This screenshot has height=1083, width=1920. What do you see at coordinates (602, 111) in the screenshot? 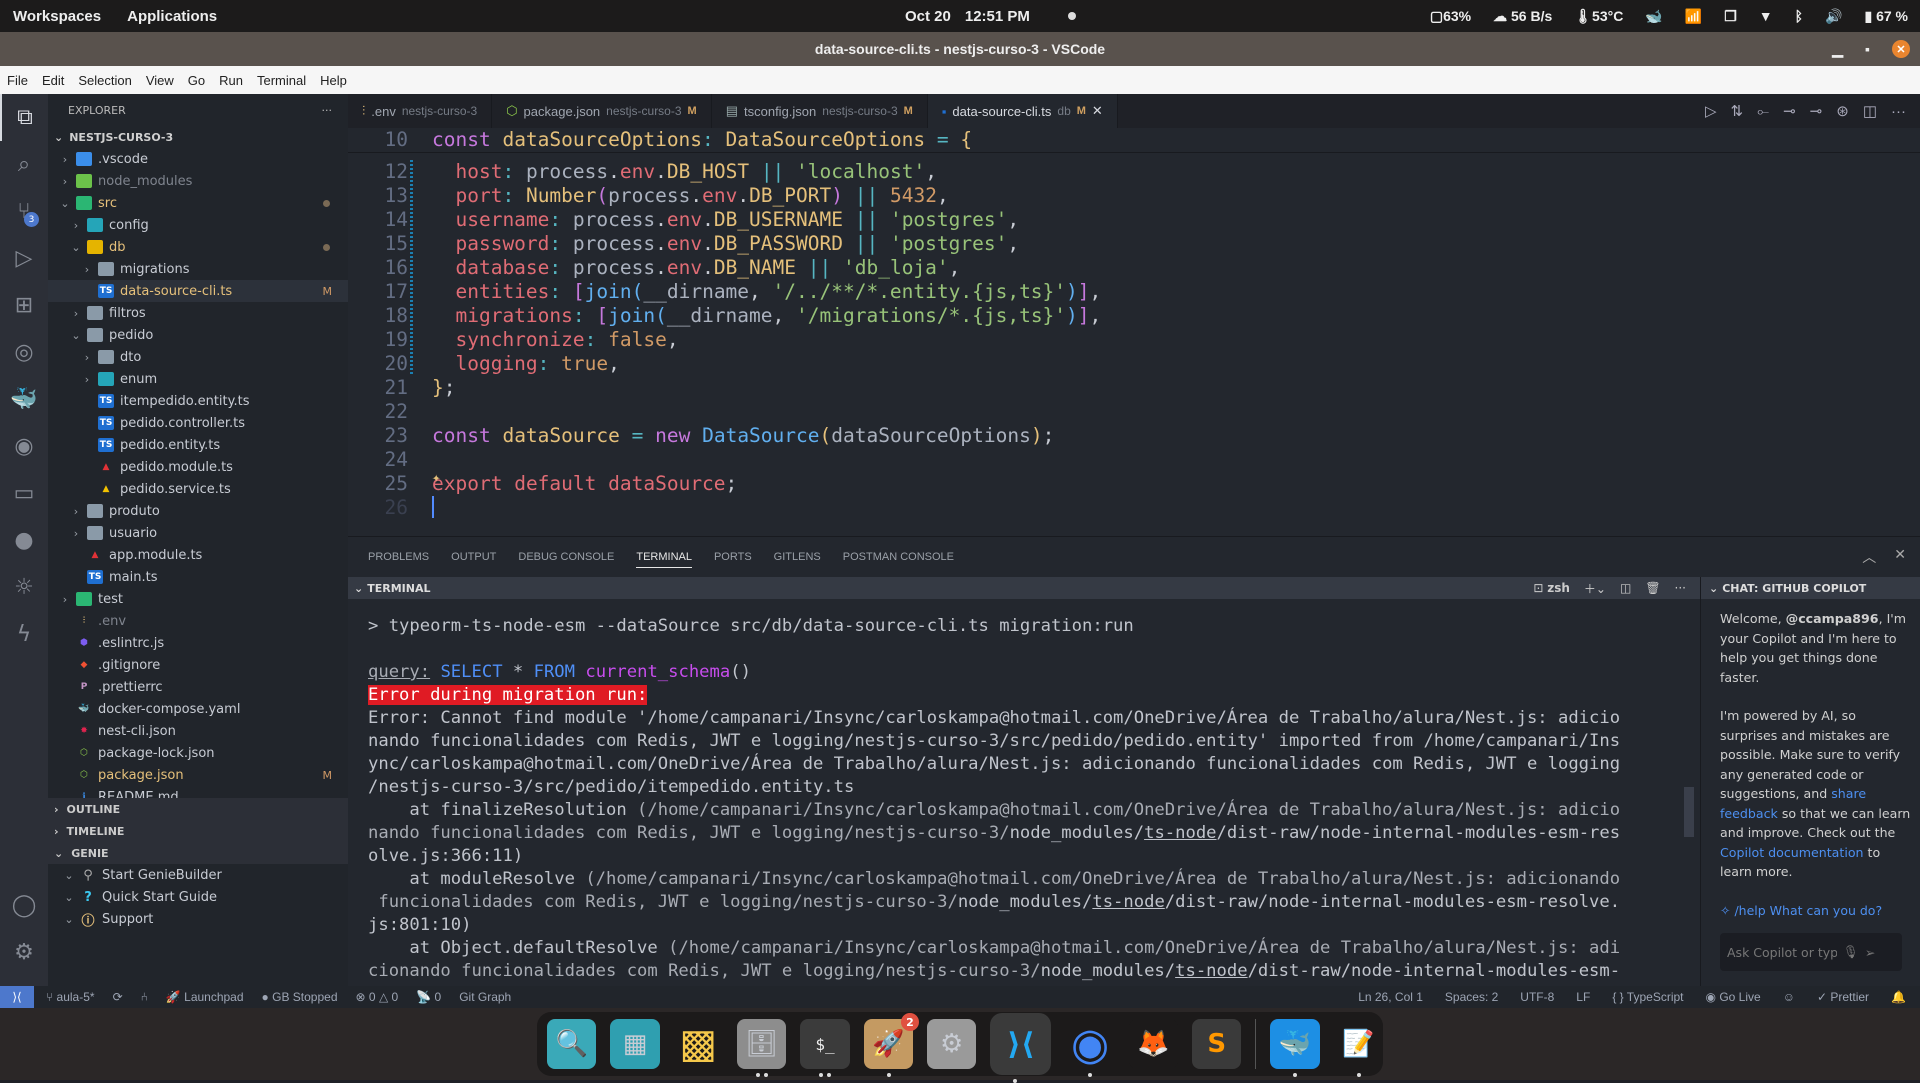
I see `tab-package-json: ⬡ package.json nestjs-curso-3 M` at bounding box center [602, 111].